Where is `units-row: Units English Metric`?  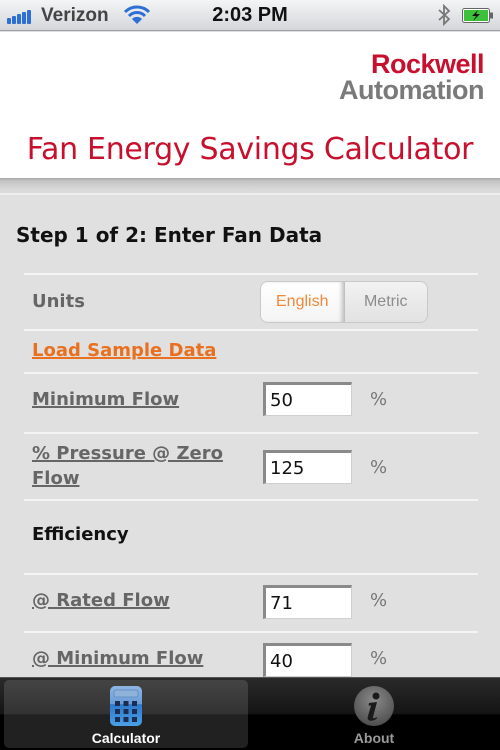
units-row: Units English Metric is located at coordinates (251, 301).